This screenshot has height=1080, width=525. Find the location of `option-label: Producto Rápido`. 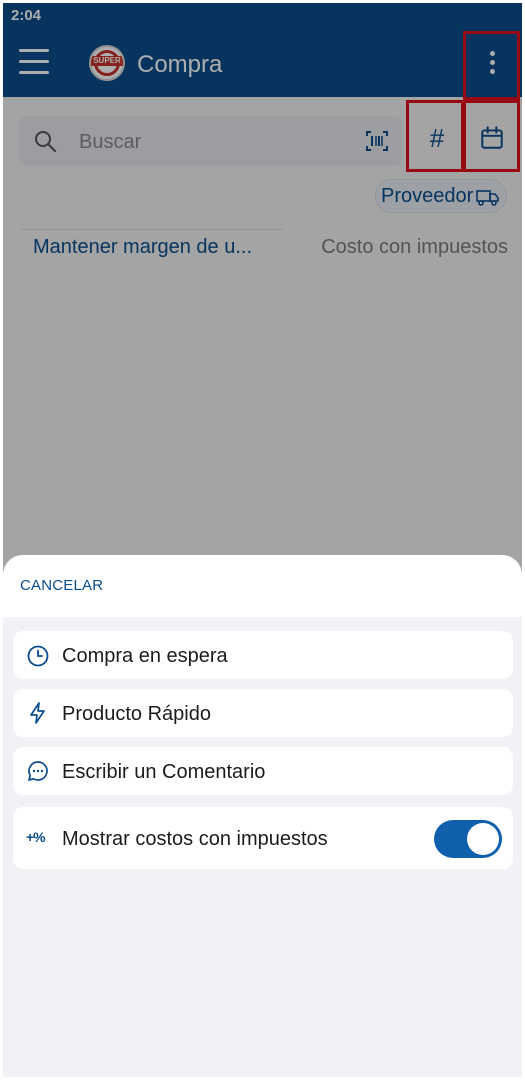

option-label: Producto Rápido is located at coordinates (136, 714).